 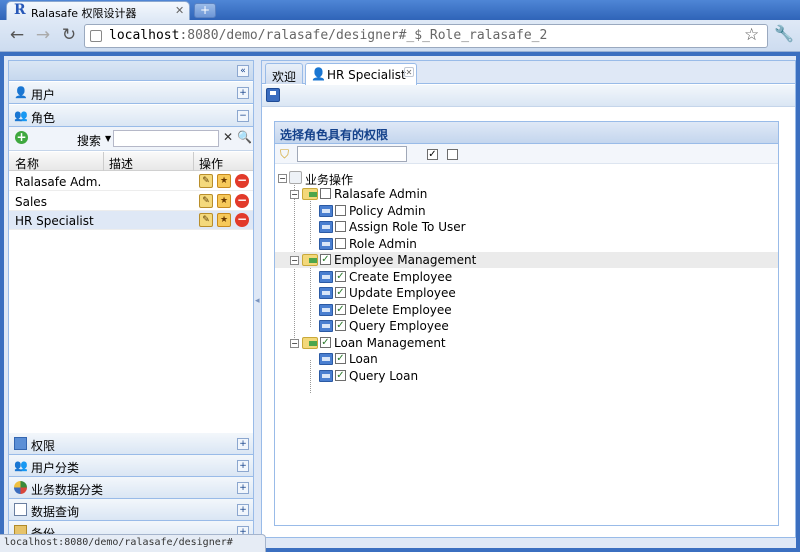 I want to click on tree-node-leaf: Policy Admin, so click(x=526, y=211).